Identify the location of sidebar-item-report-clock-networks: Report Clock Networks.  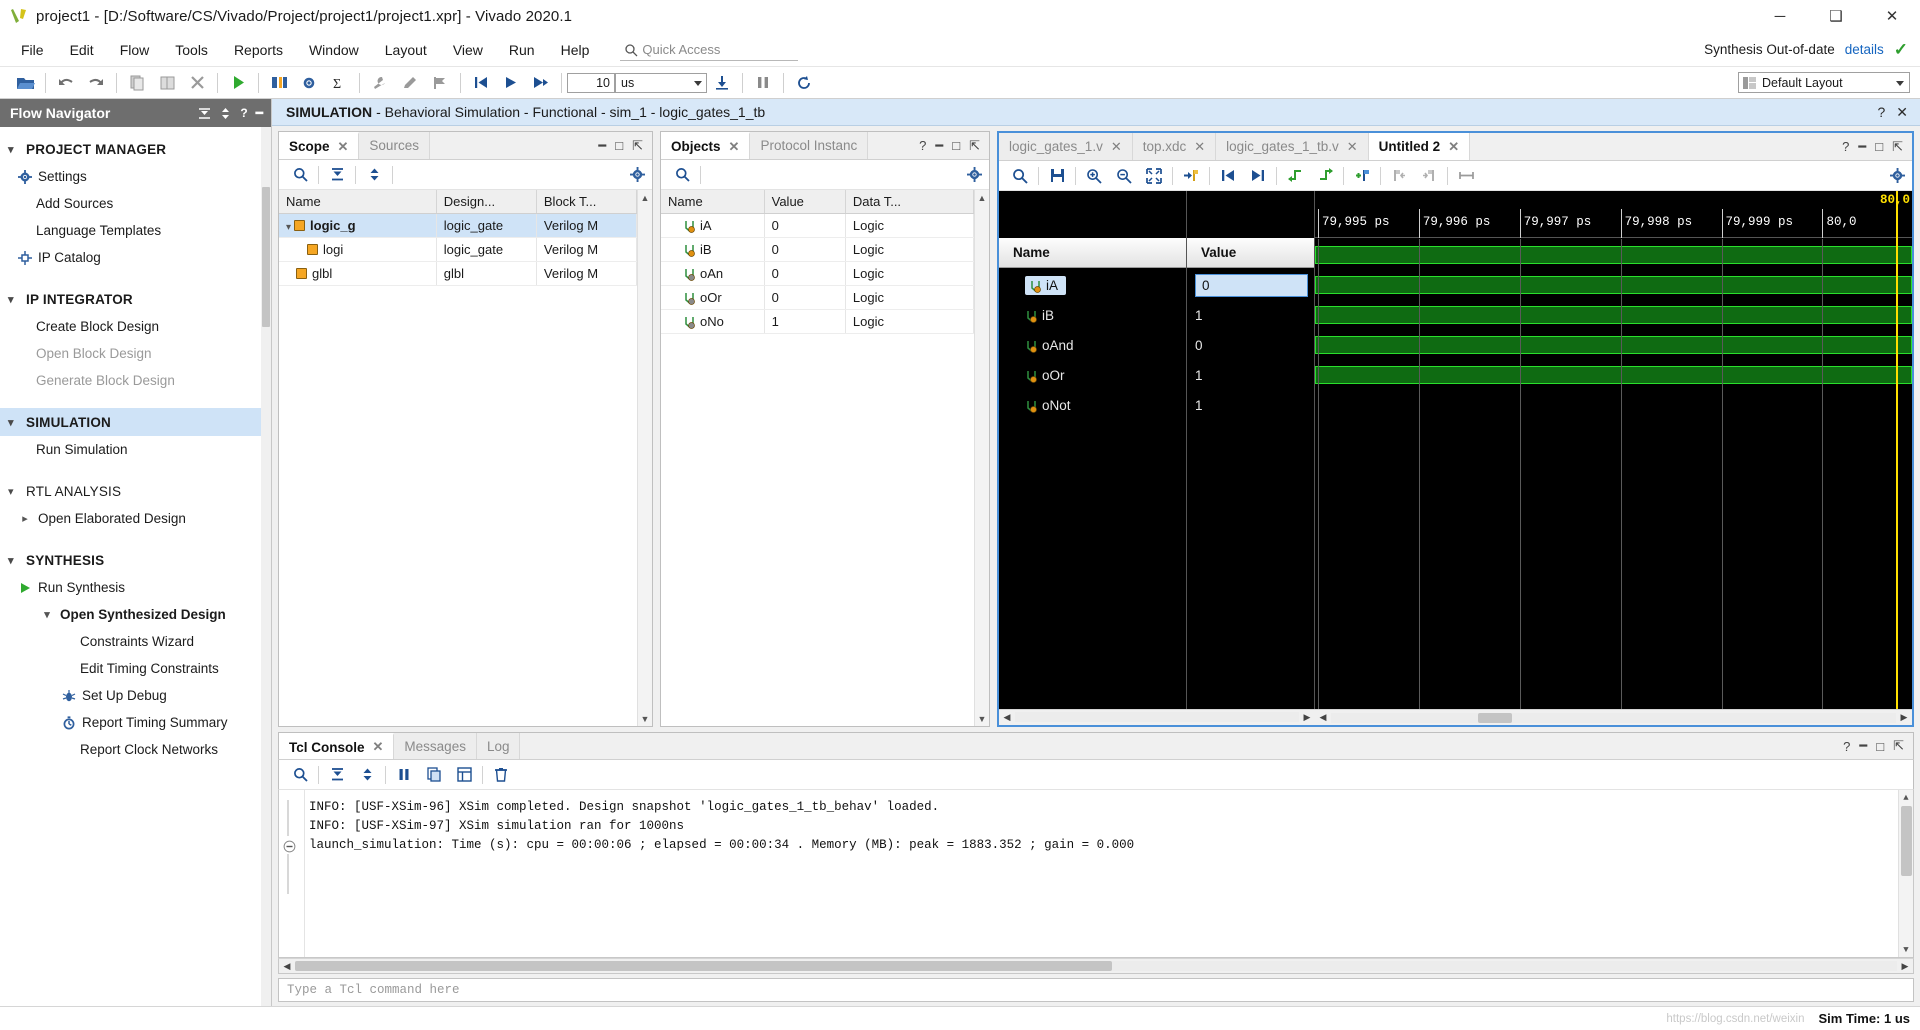
(135, 749).